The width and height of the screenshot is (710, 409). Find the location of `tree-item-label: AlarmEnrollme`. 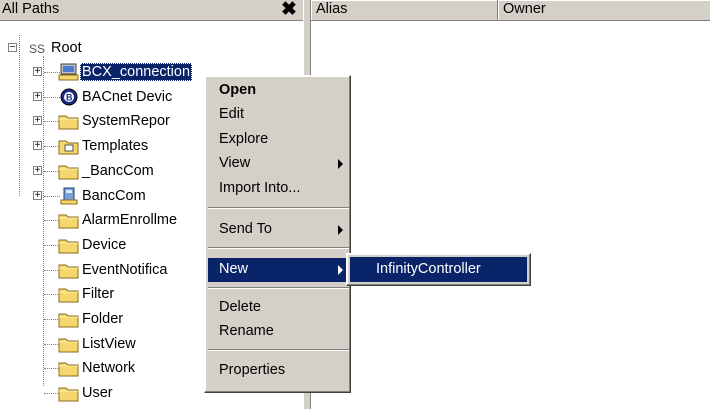

tree-item-label: AlarmEnrollme is located at coordinates (130, 220).